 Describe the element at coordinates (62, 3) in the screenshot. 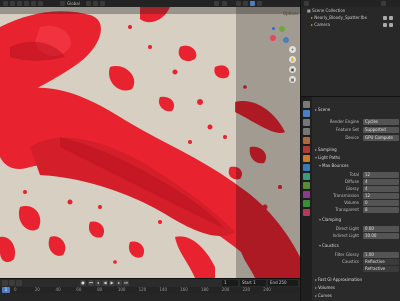

I see `orientation-icon` at that location.